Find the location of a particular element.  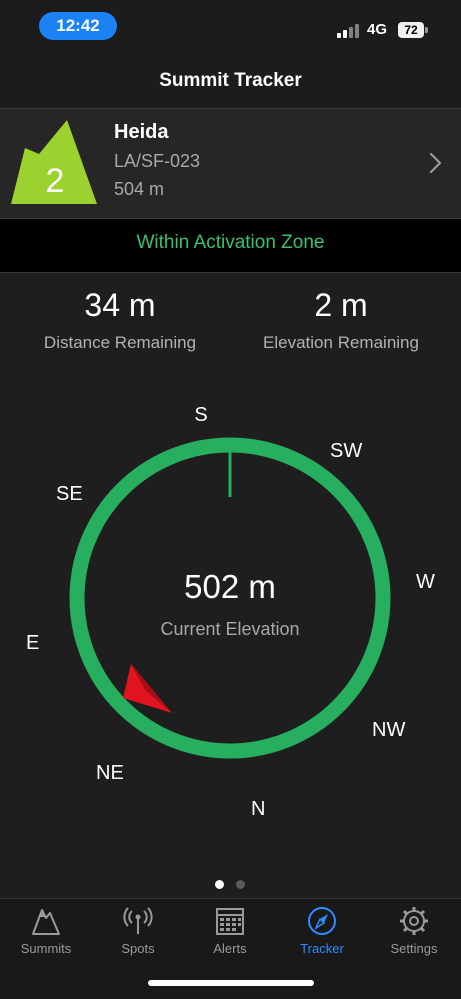

mountain-icon is located at coordinates (46, 922).